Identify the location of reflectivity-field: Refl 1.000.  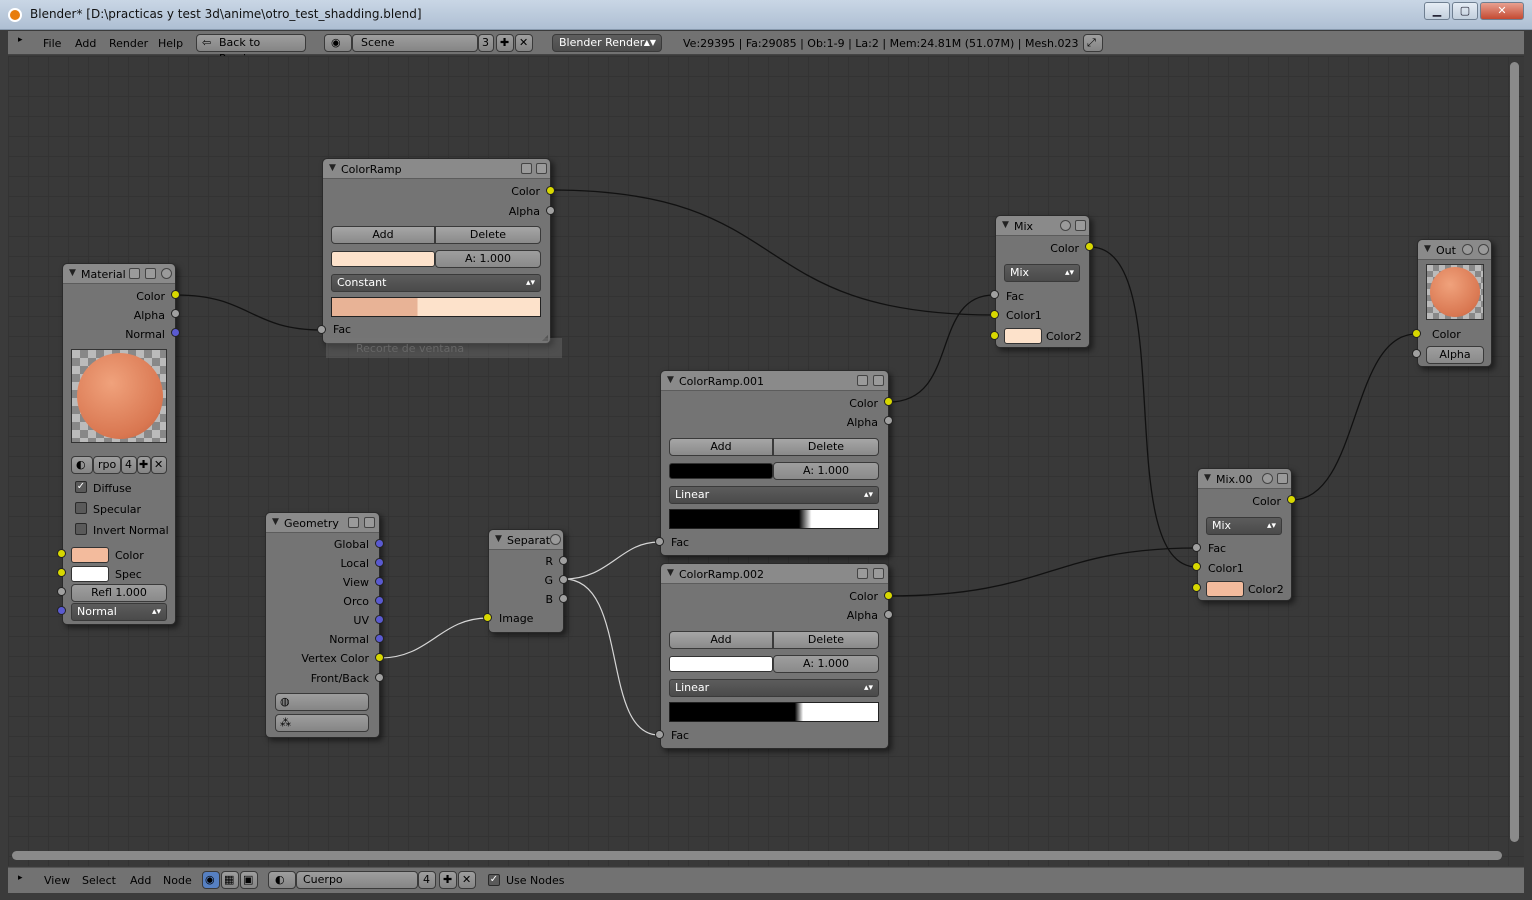
(119, 593).